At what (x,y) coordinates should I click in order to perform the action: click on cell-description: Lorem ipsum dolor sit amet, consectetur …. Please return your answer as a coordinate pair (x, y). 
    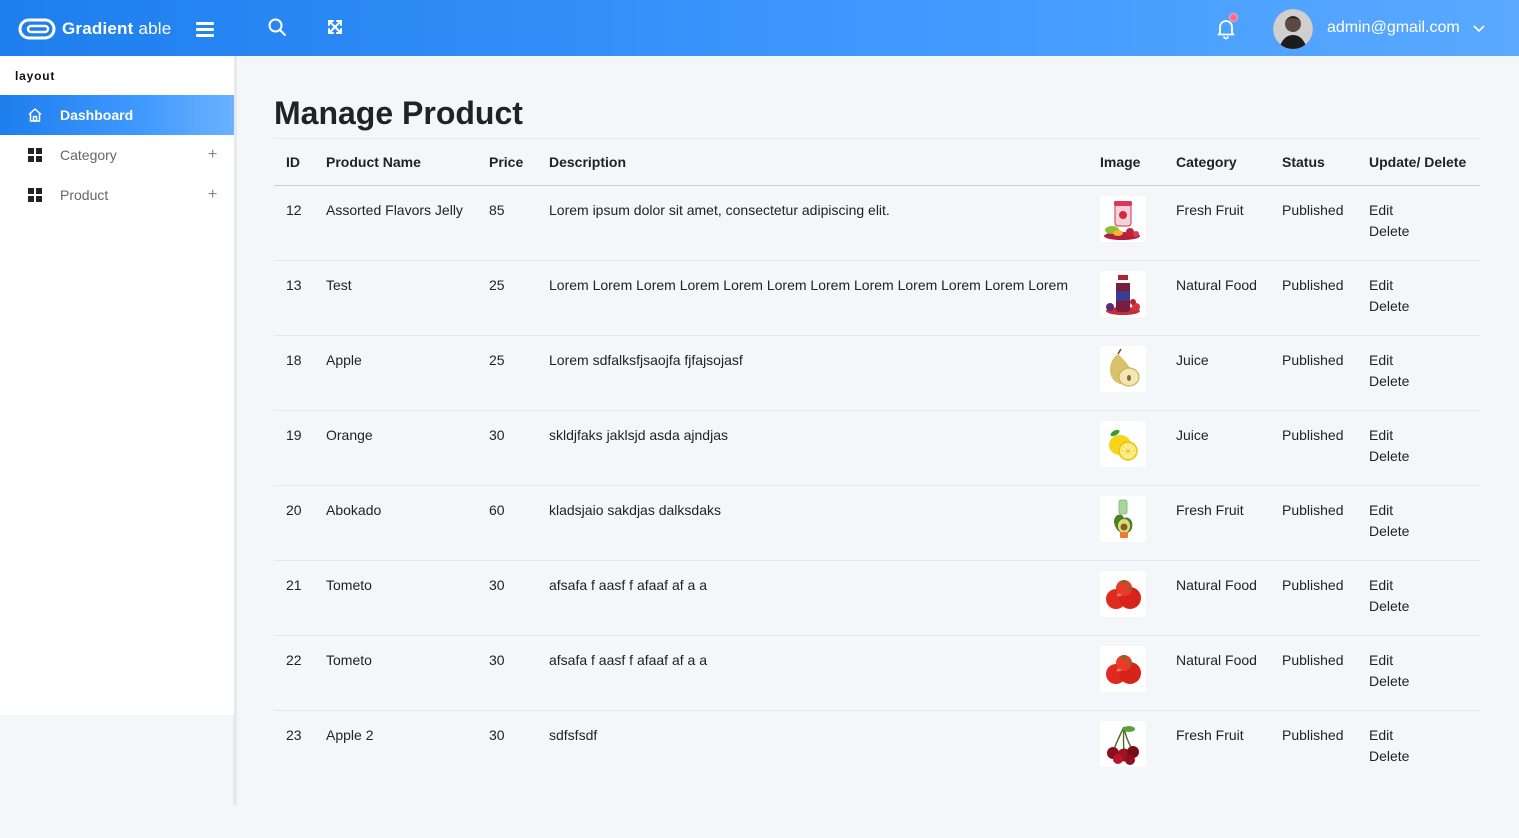
    Looking at the image, I should click on (812, 223).